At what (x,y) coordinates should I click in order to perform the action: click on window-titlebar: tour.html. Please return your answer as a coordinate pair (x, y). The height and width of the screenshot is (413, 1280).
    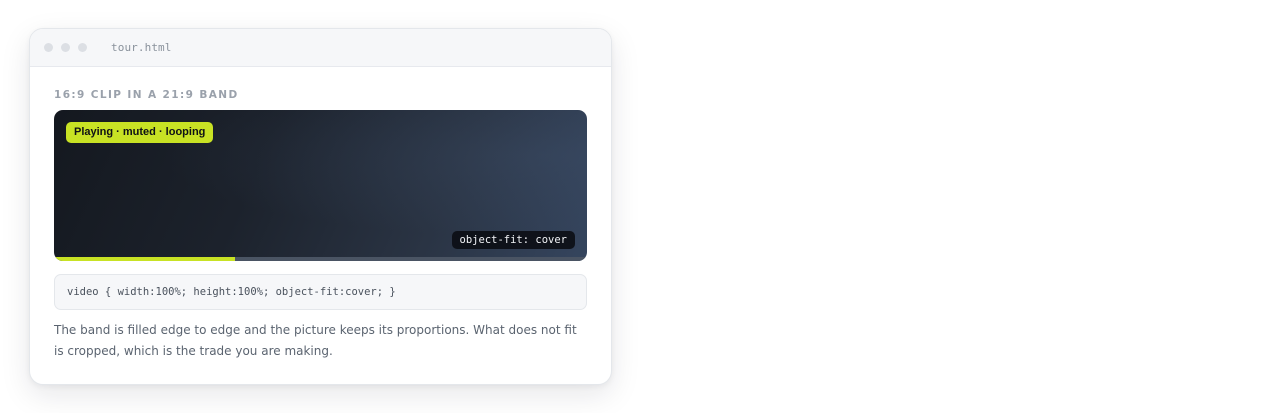
    Looking at the image, I should click on (320, 48).